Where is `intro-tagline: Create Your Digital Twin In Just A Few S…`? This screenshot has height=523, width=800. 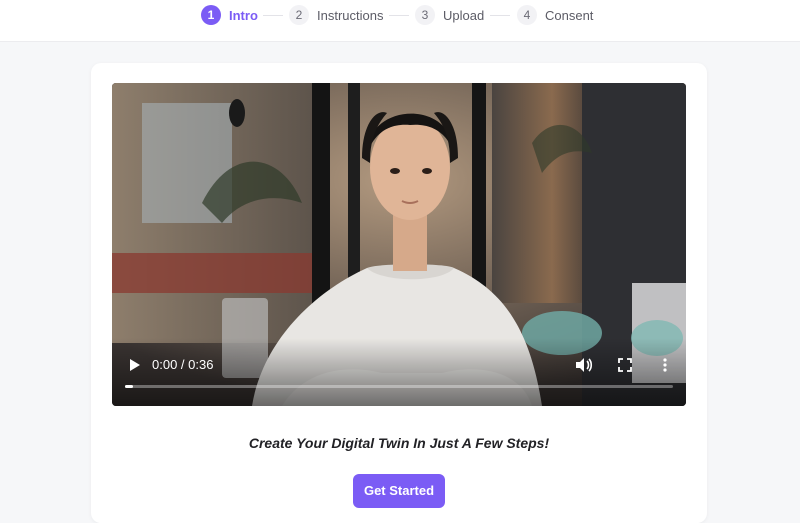
intro-tagline: Create Your Digital Twin In Just A Few S… is located at coordinates (399, 443).